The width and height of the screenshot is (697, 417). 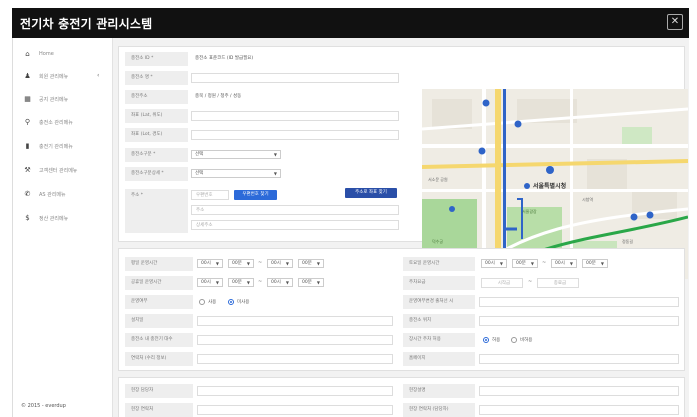 I want to click on site-contact-input, so click(x=579, y=410).